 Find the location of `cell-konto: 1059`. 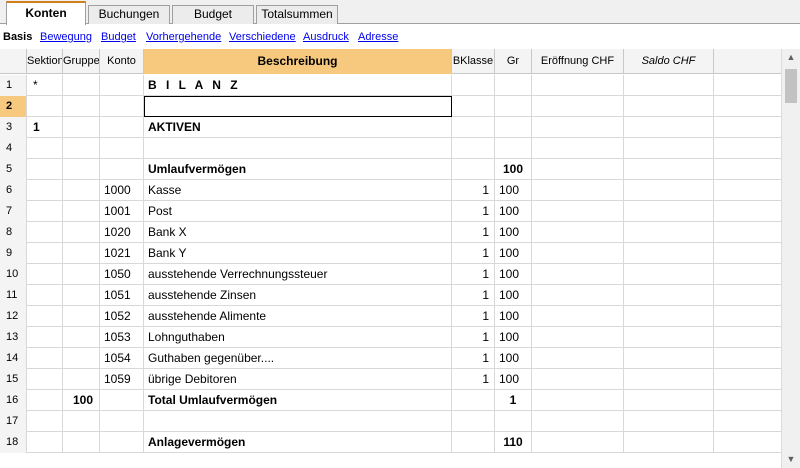

cell-konto: 1059 is located at coordinates (122, 379).